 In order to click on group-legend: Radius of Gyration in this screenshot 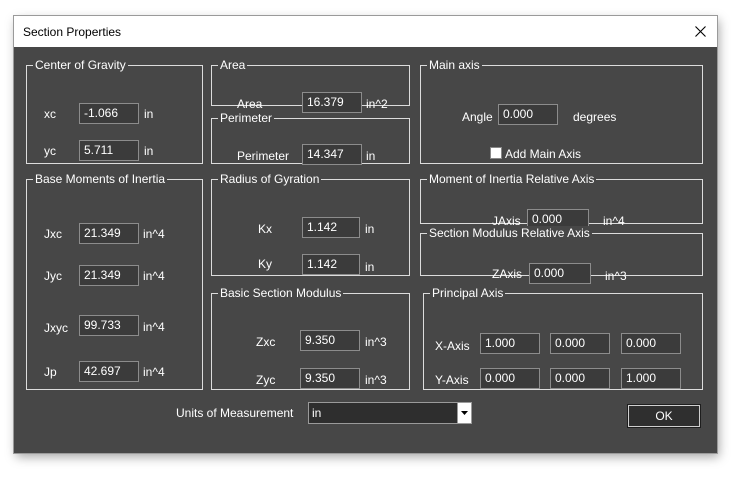, I will do `click(270, 179)`.